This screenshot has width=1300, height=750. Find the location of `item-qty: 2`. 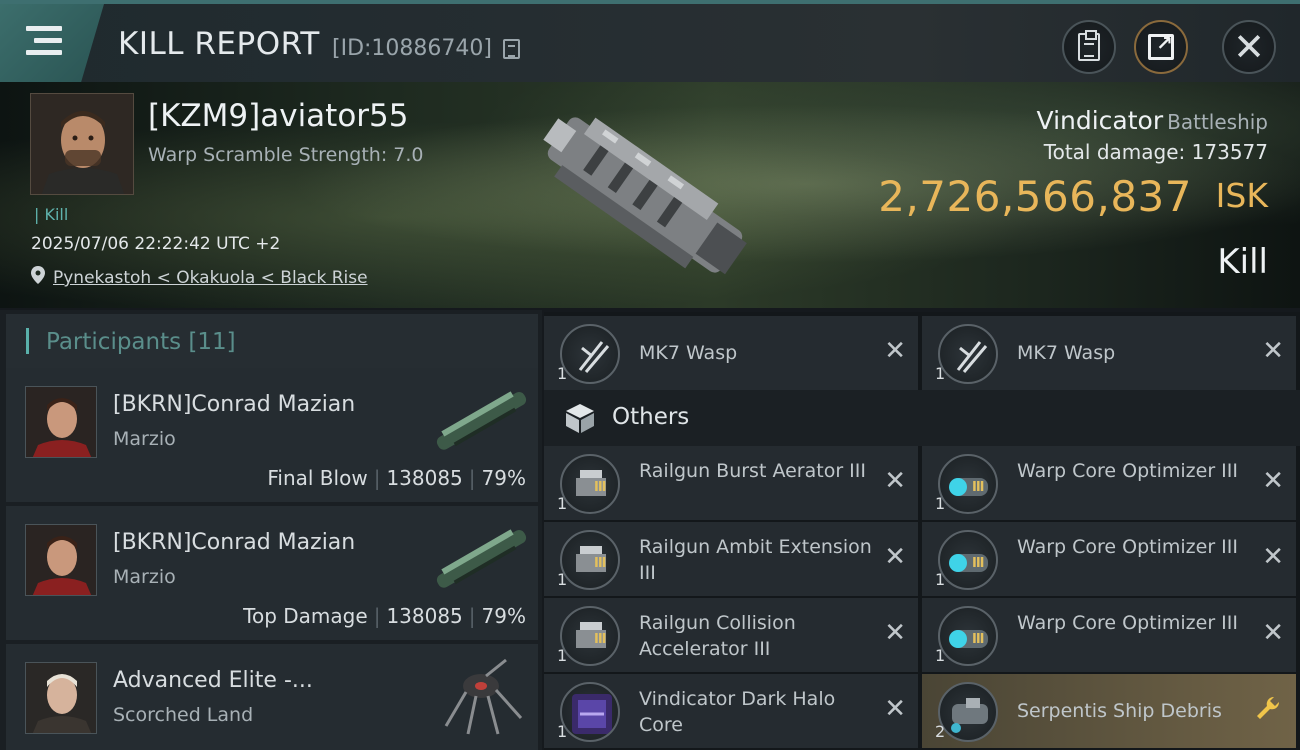

item-qty: 2 is located at coordinates (940, 731).